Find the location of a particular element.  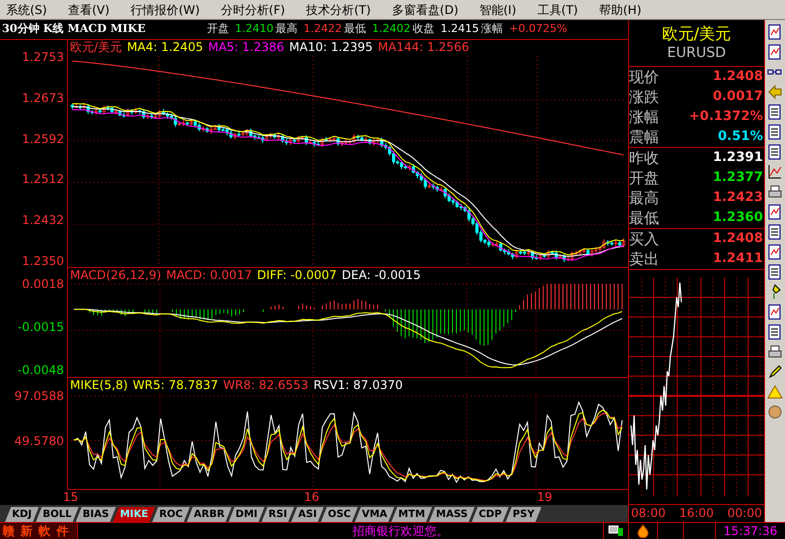

axis-label: 1.2350 is located at coordinates (43, 261).